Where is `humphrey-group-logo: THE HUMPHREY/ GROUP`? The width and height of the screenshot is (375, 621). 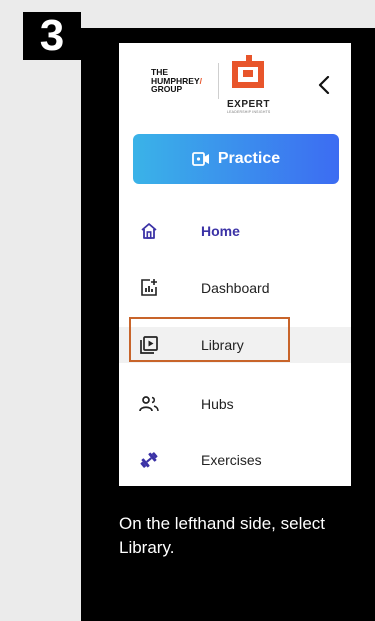 humphrey-group-logo: THE HUMPHREY/ GROUP is located at coordinates (176, 81).